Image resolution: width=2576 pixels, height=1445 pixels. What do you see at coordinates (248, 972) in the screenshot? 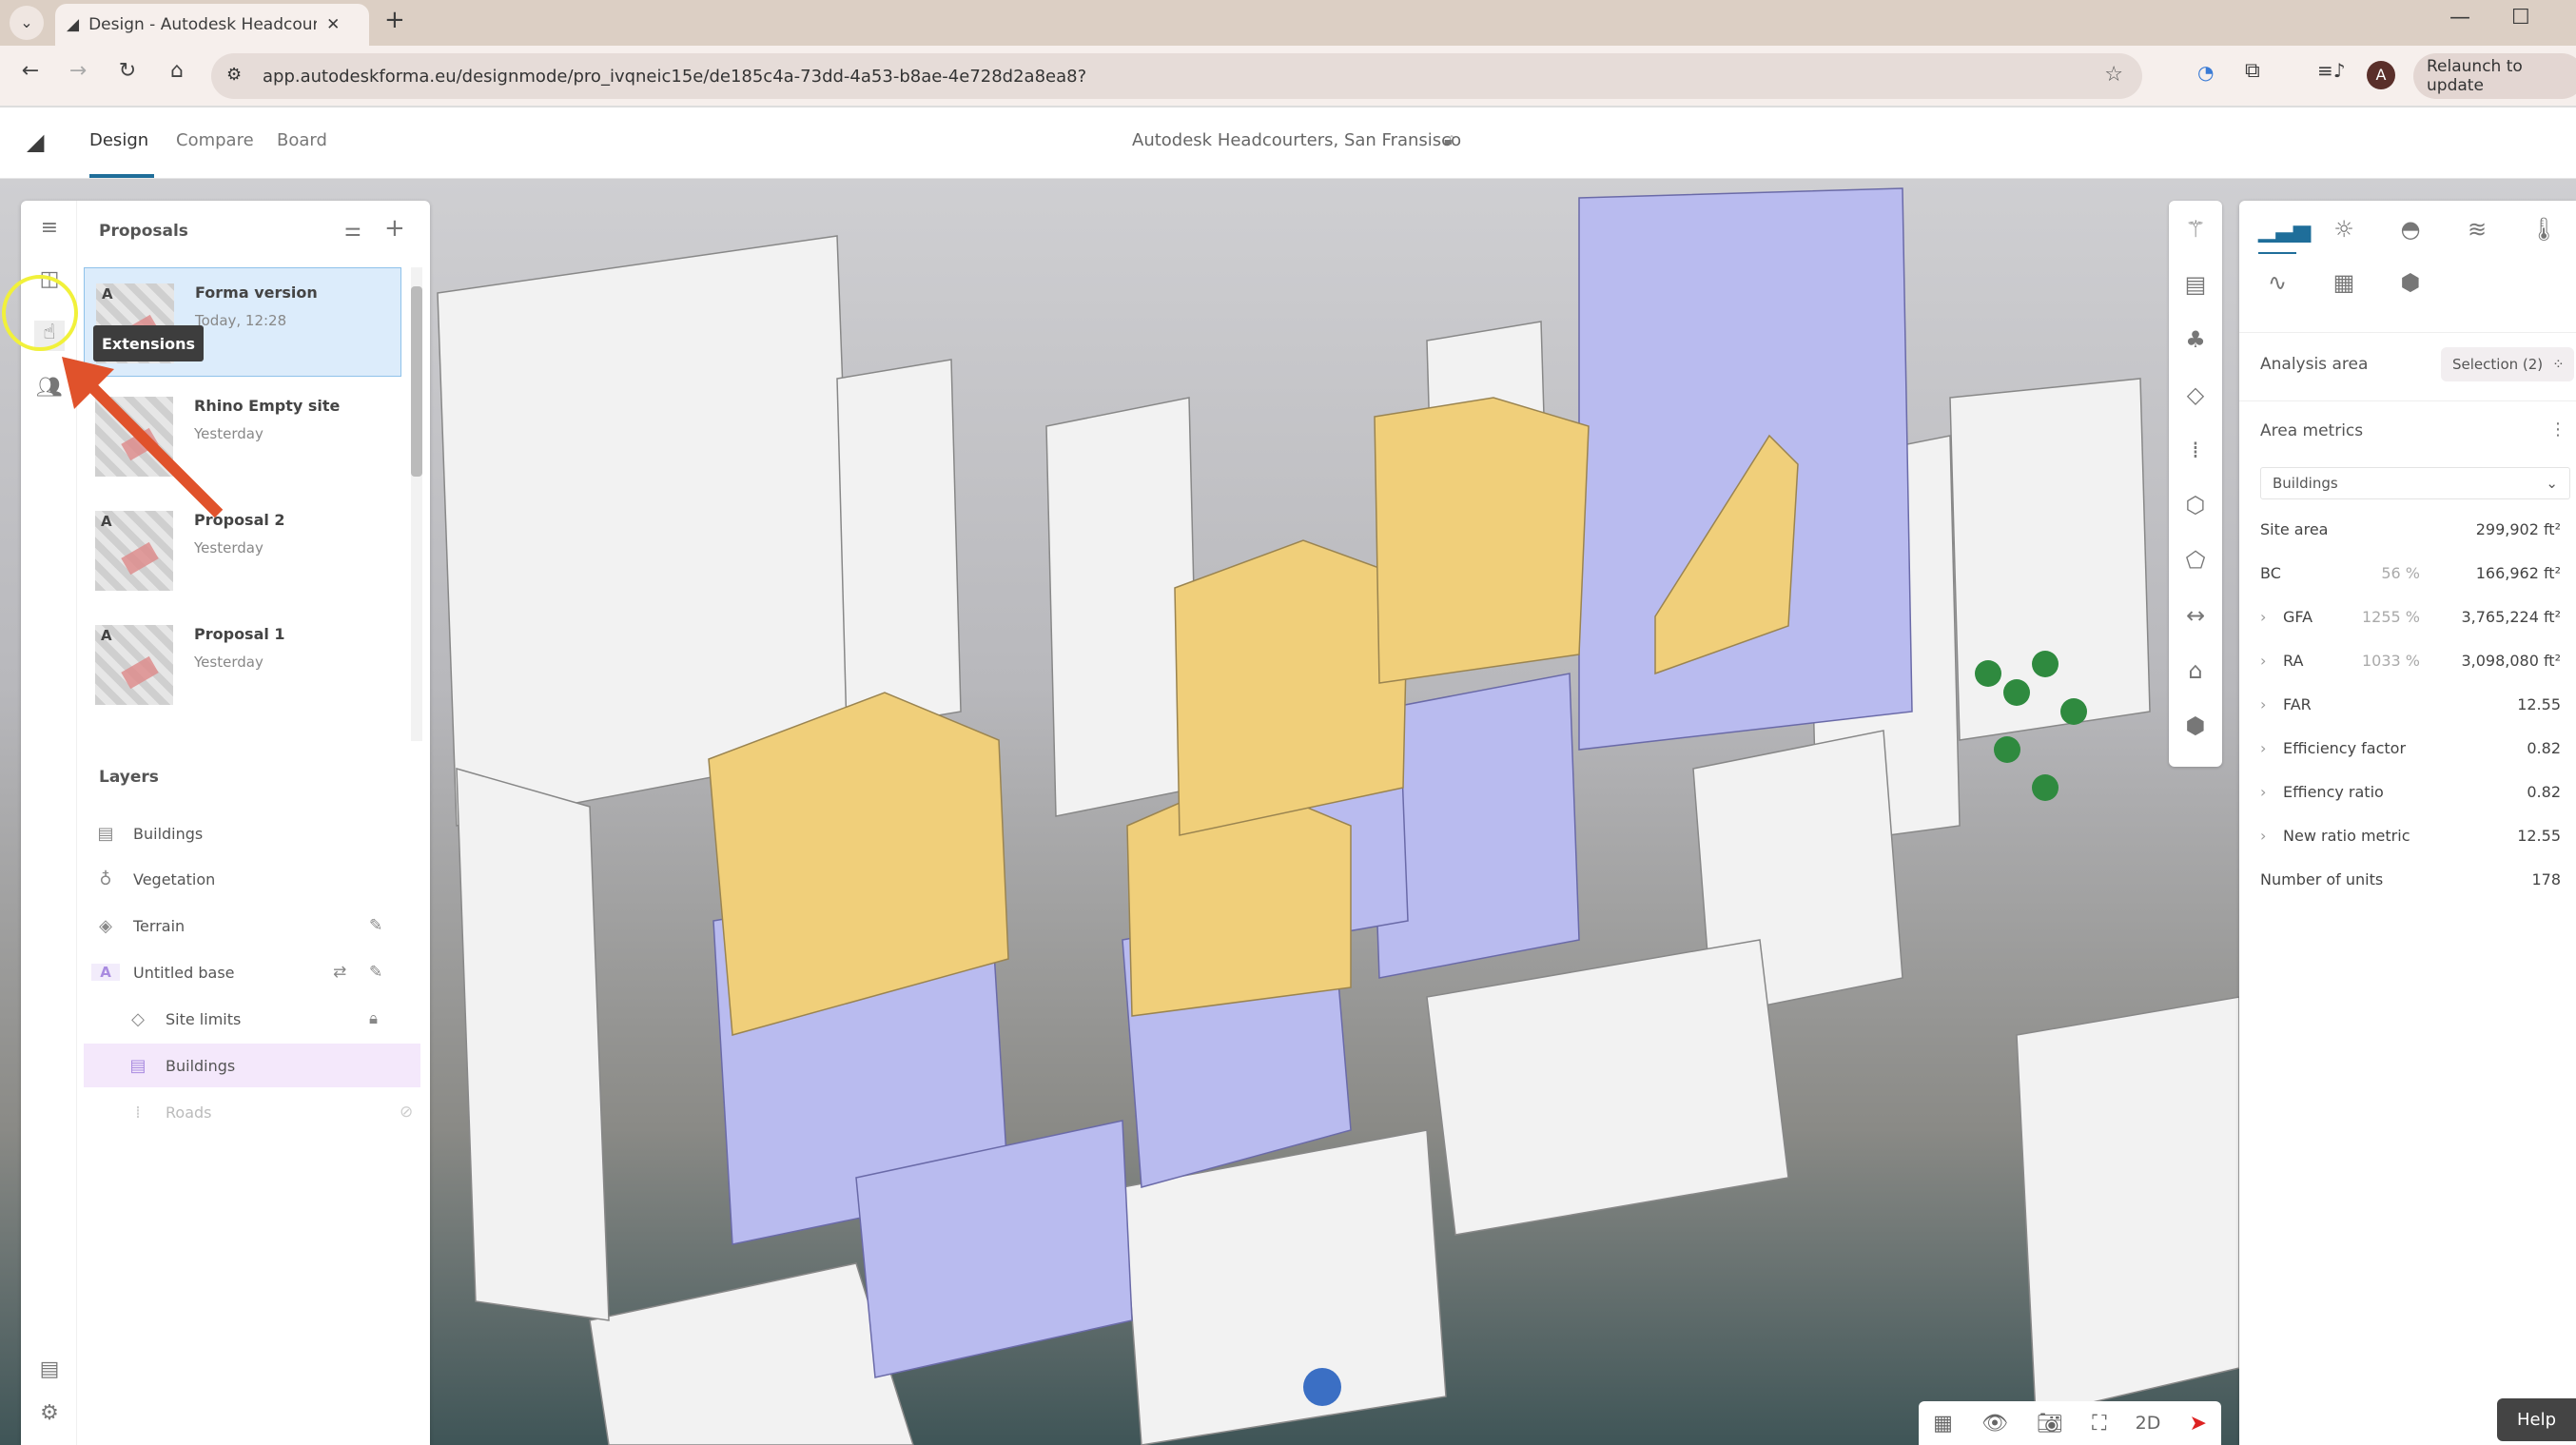
I see `layer-untitled-base: A Untitled base ⇄ ✎` at bounding box center [248, 972].